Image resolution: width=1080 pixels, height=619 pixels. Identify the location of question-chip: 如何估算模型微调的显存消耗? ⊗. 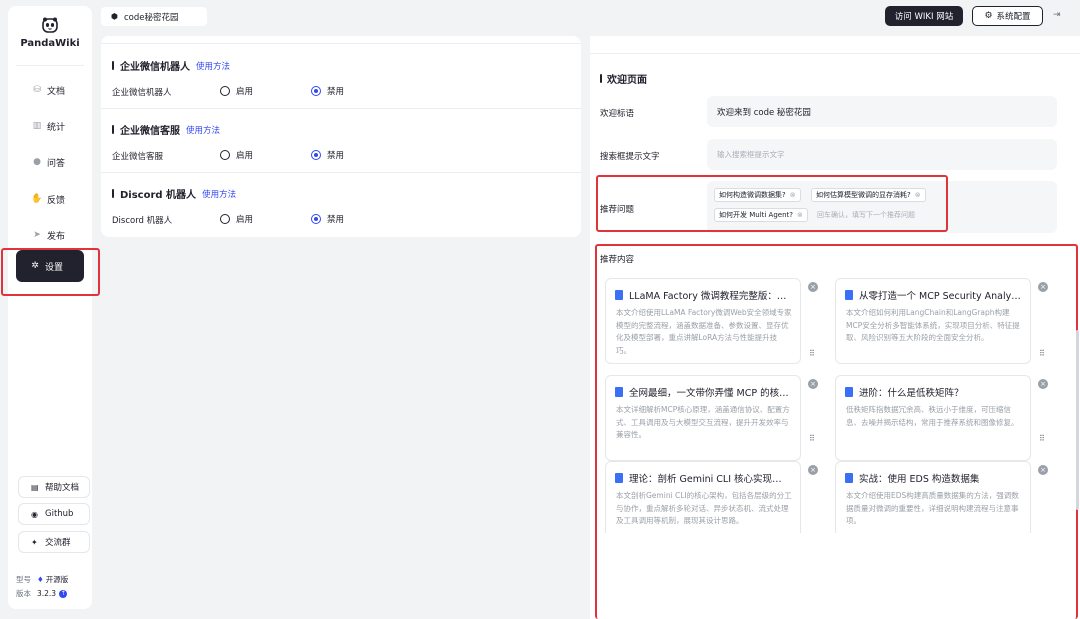
(868, 195).